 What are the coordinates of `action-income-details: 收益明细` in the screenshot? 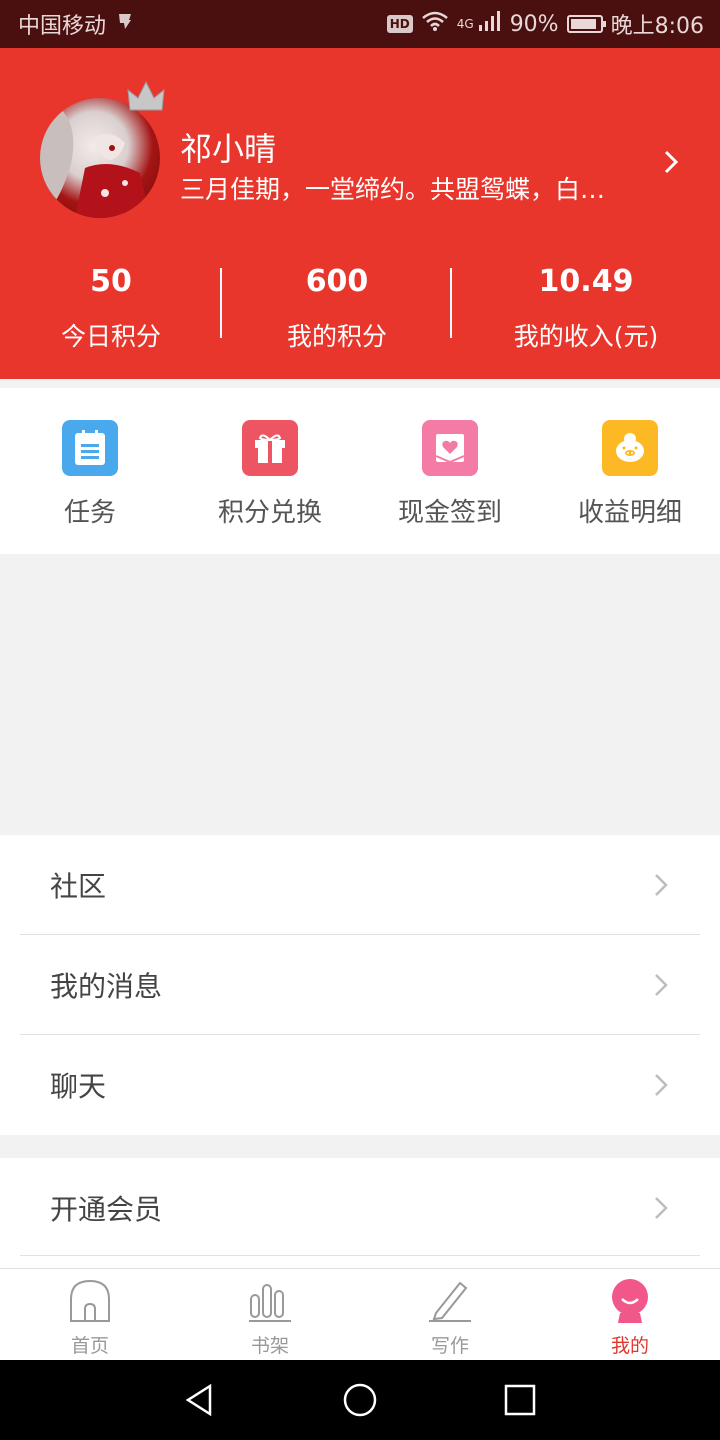 It's located at (630, 471).